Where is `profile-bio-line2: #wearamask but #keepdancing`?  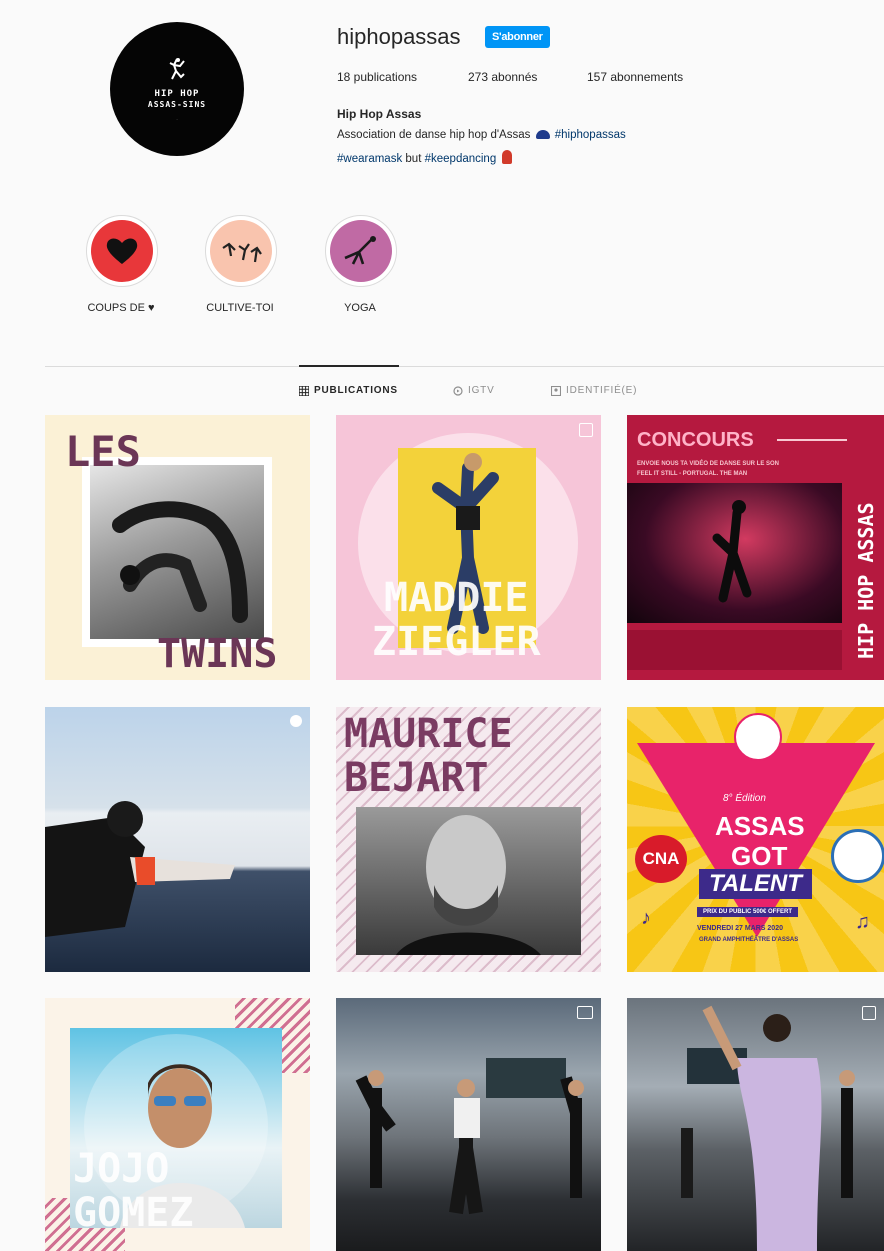
profile-bio-line2: #wearamask but #keepdancing is located at coordinates (425, 157).